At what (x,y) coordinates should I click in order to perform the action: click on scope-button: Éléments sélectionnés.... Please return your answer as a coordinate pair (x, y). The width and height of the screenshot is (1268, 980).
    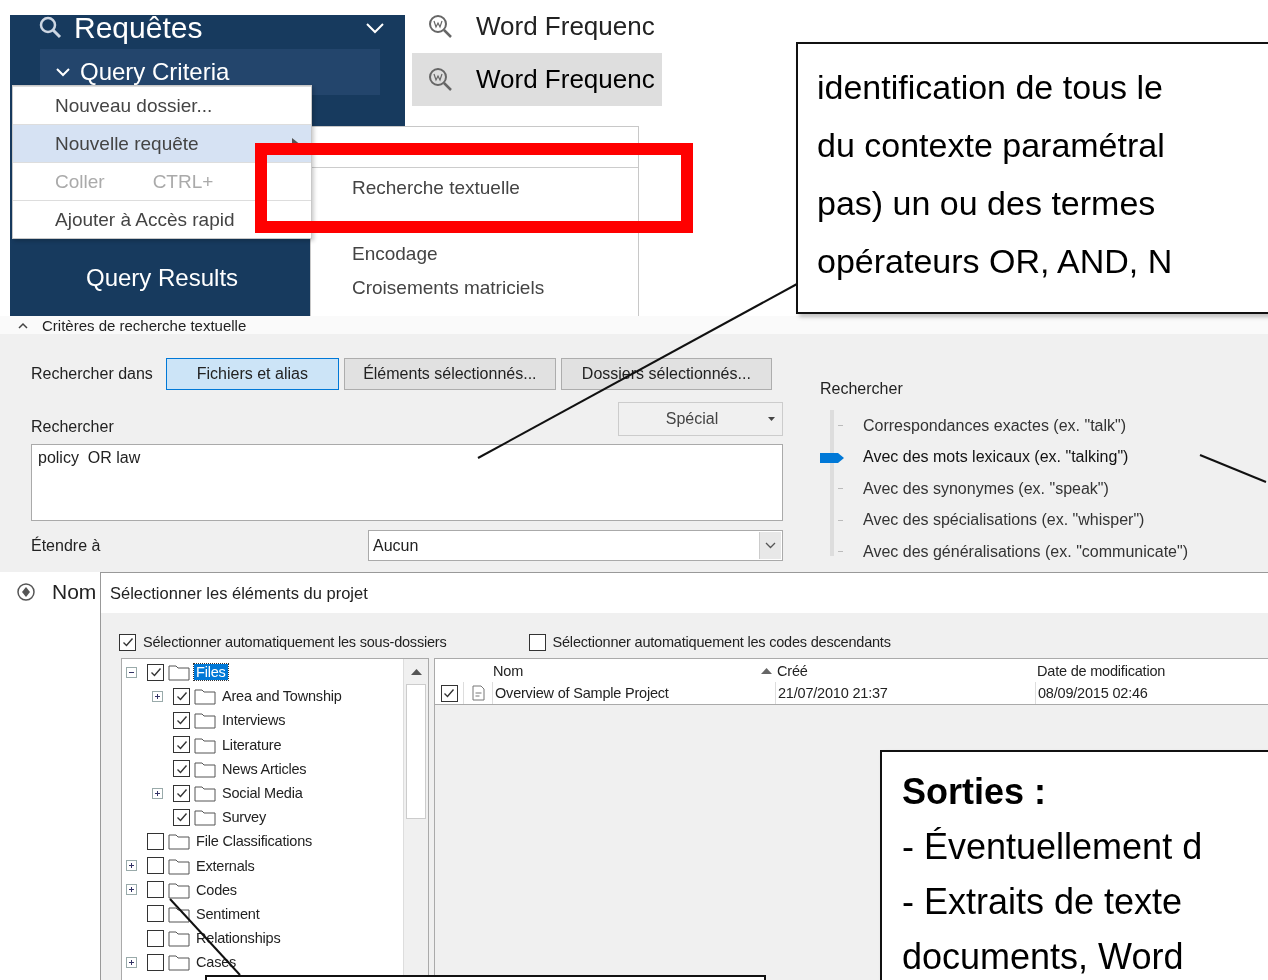
    Looking at the image, I should click on (449, 374).